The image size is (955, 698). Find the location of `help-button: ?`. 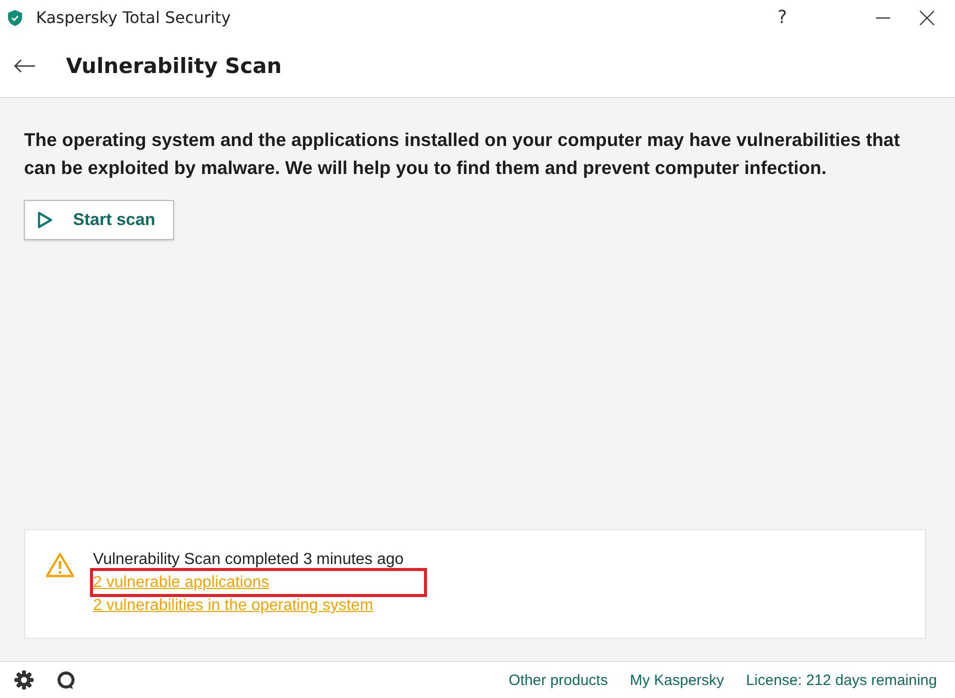

help-button: ? is located at coordinates (782, 17).